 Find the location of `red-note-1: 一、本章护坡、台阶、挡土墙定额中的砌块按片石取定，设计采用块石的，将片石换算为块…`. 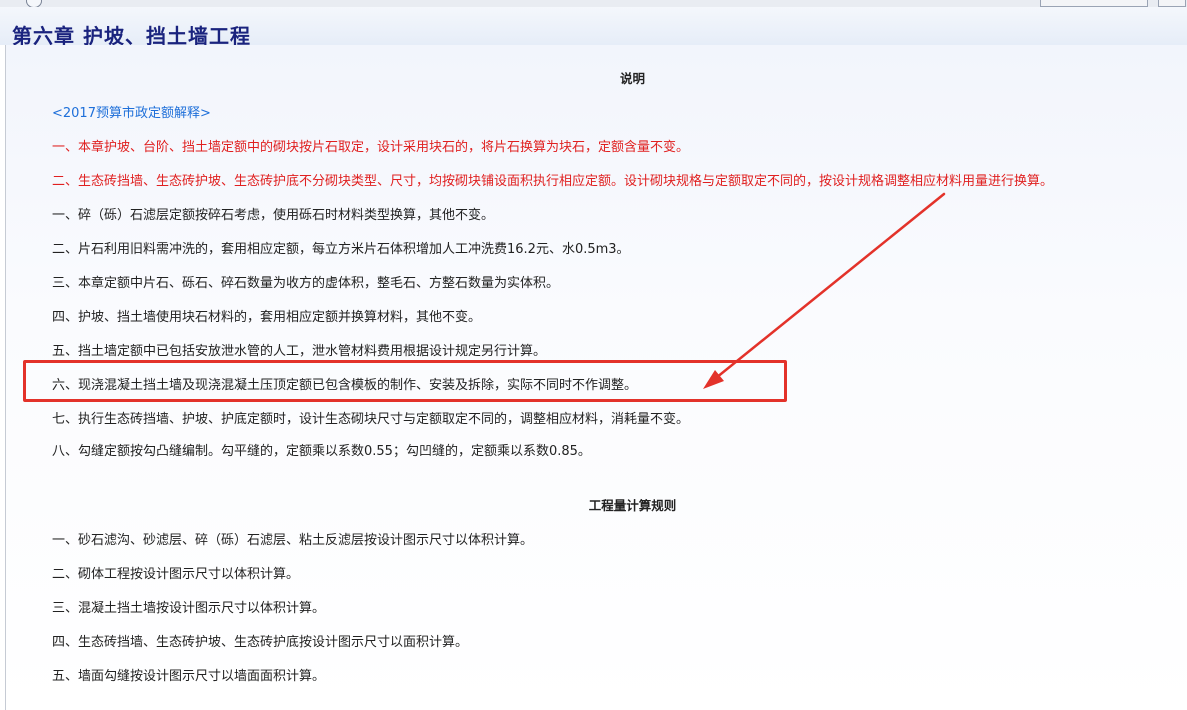

red-note-1: 一、本章护坡、台阶、挡土墙定额中的砌块按片石取定，设计采用块石的，将片石换算为块… is located at coordinates (371, 147).